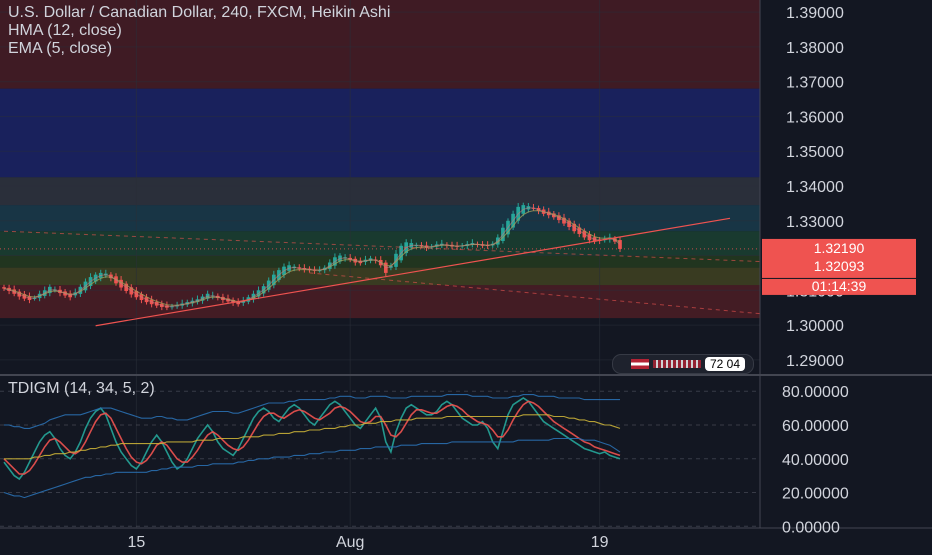  What do you see at coordinates (815, 187) in the screenshot?
I see `price-tick-5: 1.34000` at bounding box center [815, 187].